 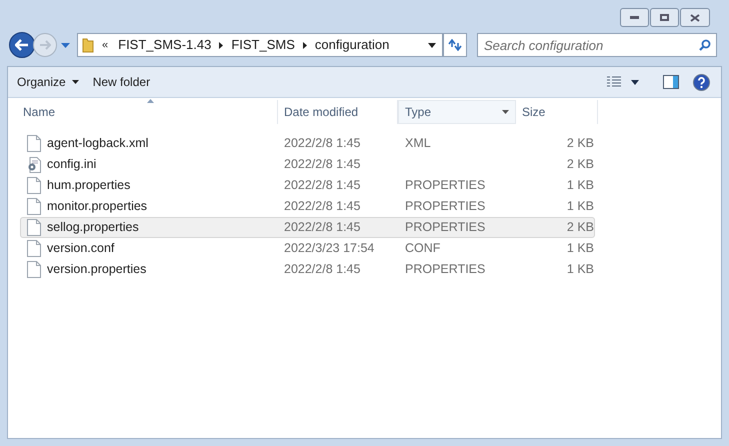 I want to click on search-field: Search configuration, so click(x=597, y=45).